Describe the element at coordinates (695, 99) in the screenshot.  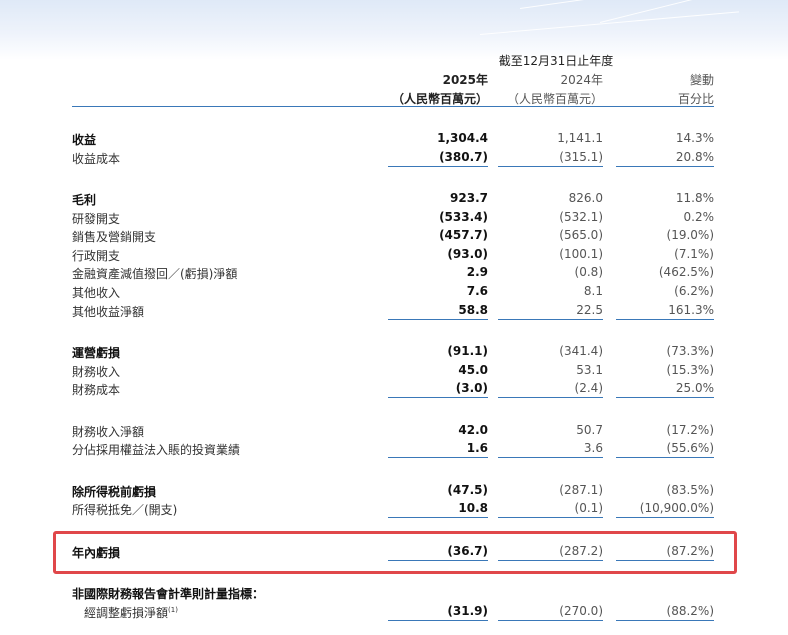
I see `unit-header-change: 百分比` at that location.